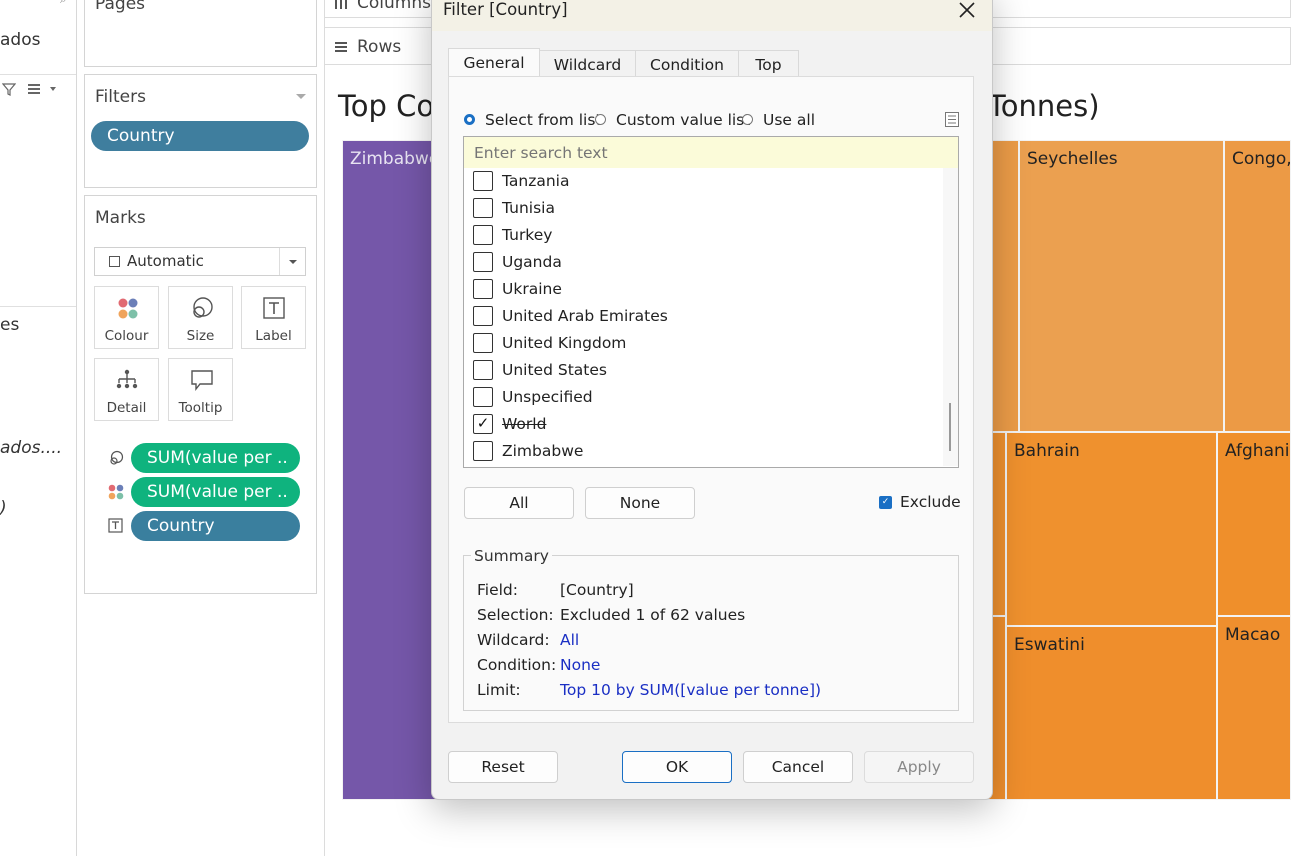 The height and width of the screenshot is (856, 1291). I want to click on mark-type-dropdown: Automatic, so click(200, 261).